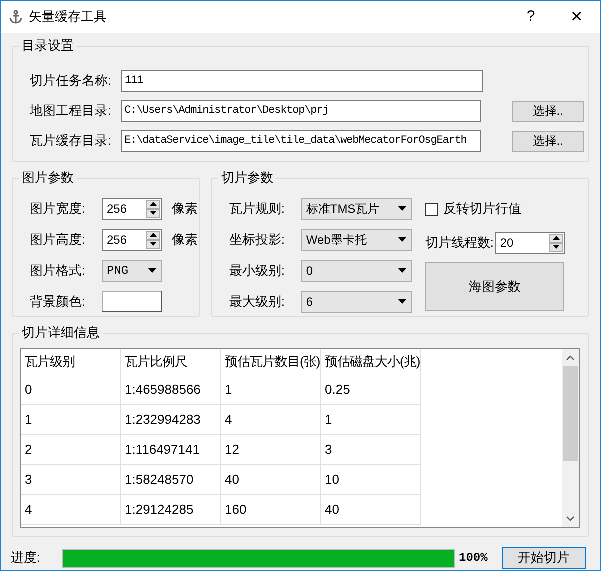 Image resolution: width=601 pixels, height=571 pixels. Describe the element at coordinates (16, 17) in the screenshot. I see `anchor-icon` at that location.